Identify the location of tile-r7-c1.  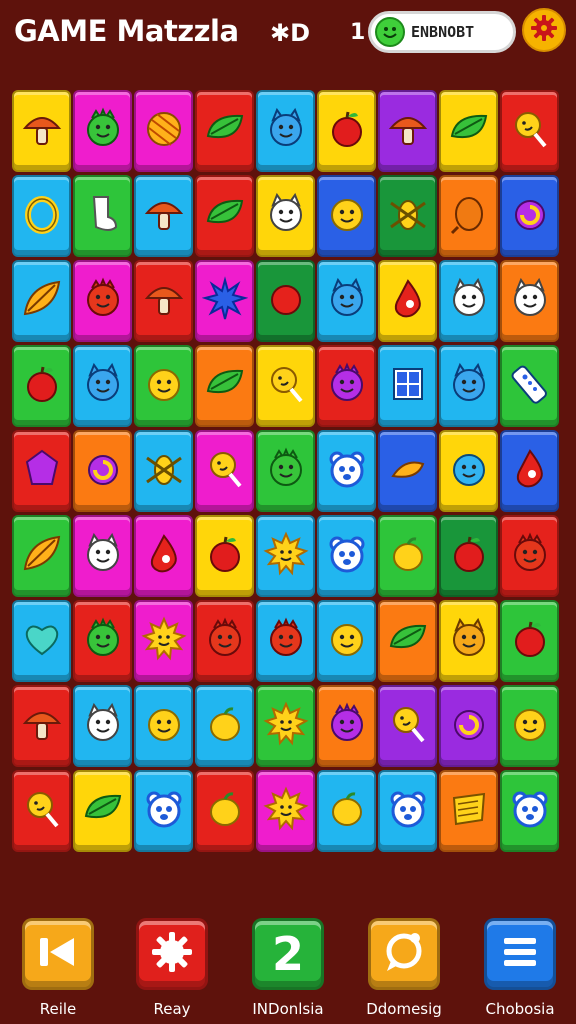
(41, 641).